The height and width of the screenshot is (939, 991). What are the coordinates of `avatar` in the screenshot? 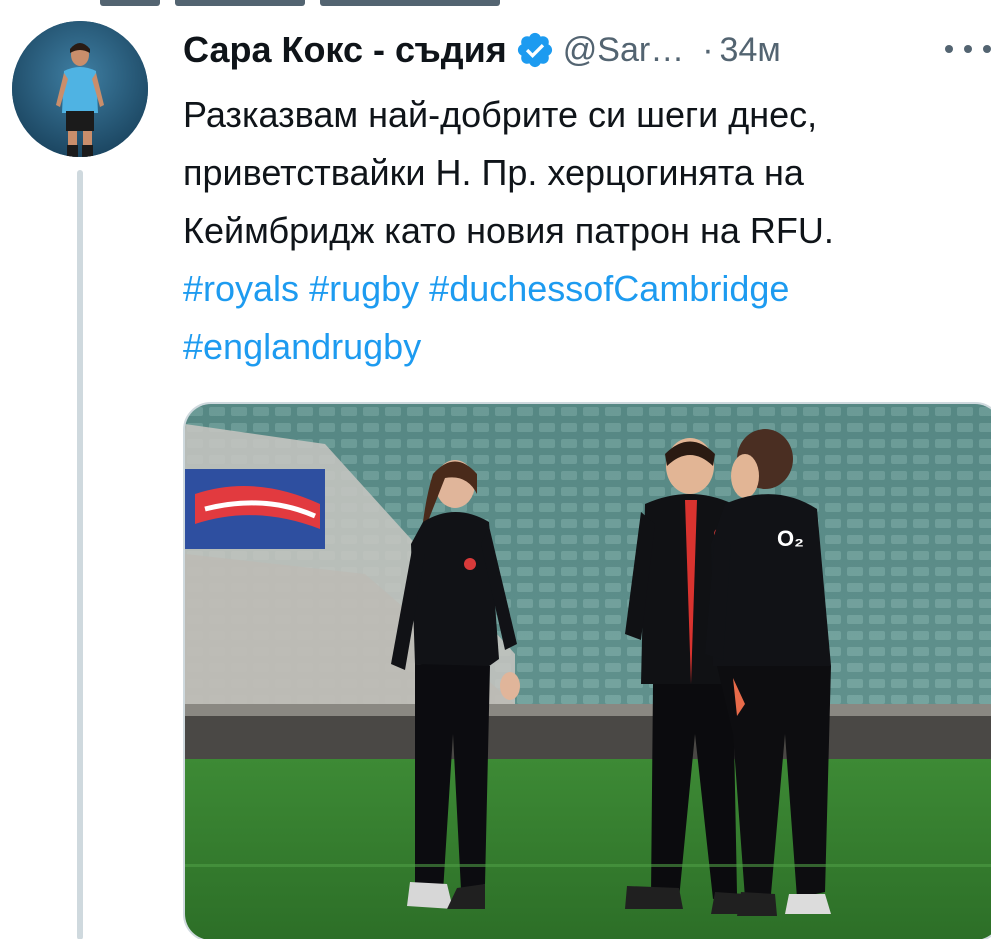 It's located at (80, 89).